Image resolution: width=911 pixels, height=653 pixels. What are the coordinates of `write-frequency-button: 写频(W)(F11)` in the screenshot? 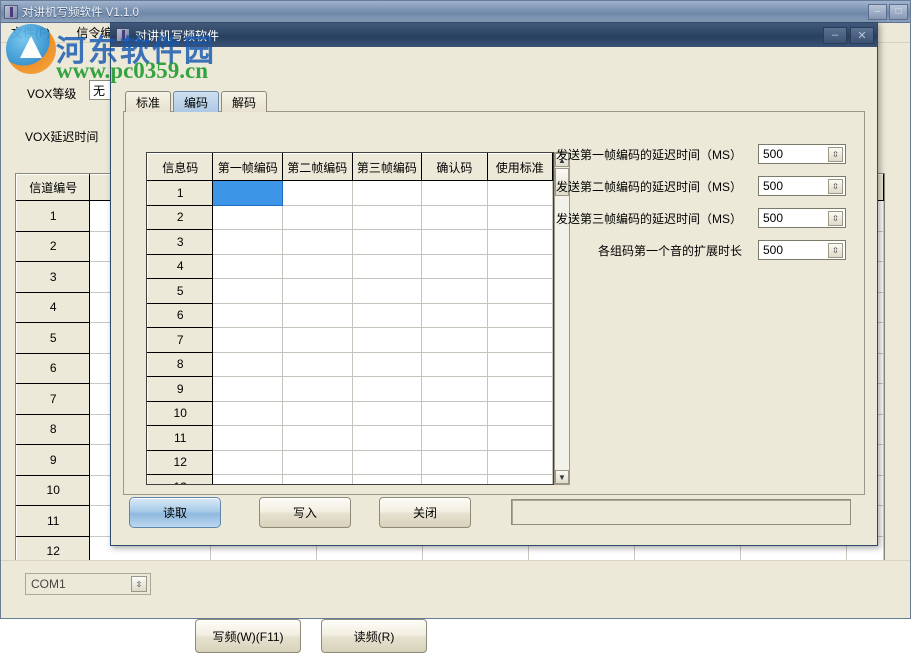 It's located at (248, 636).